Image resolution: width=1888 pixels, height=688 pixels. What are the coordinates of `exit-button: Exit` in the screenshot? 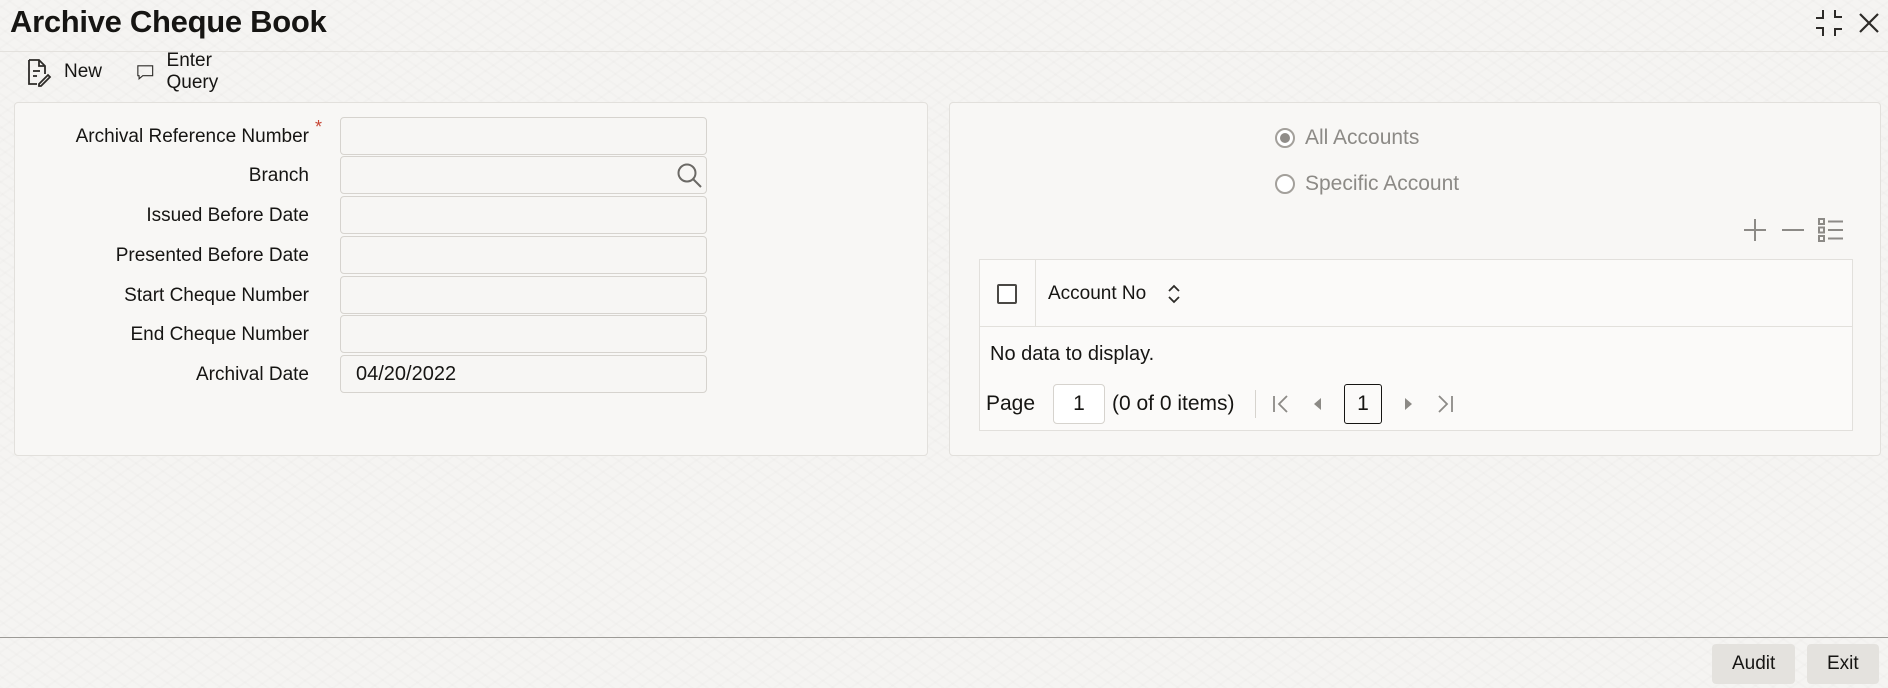 It's located at (1843, 664).